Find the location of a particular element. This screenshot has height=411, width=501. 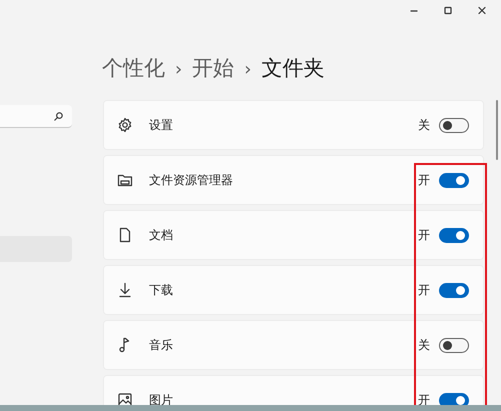

folder-icon is located at coordinates (125, 180).